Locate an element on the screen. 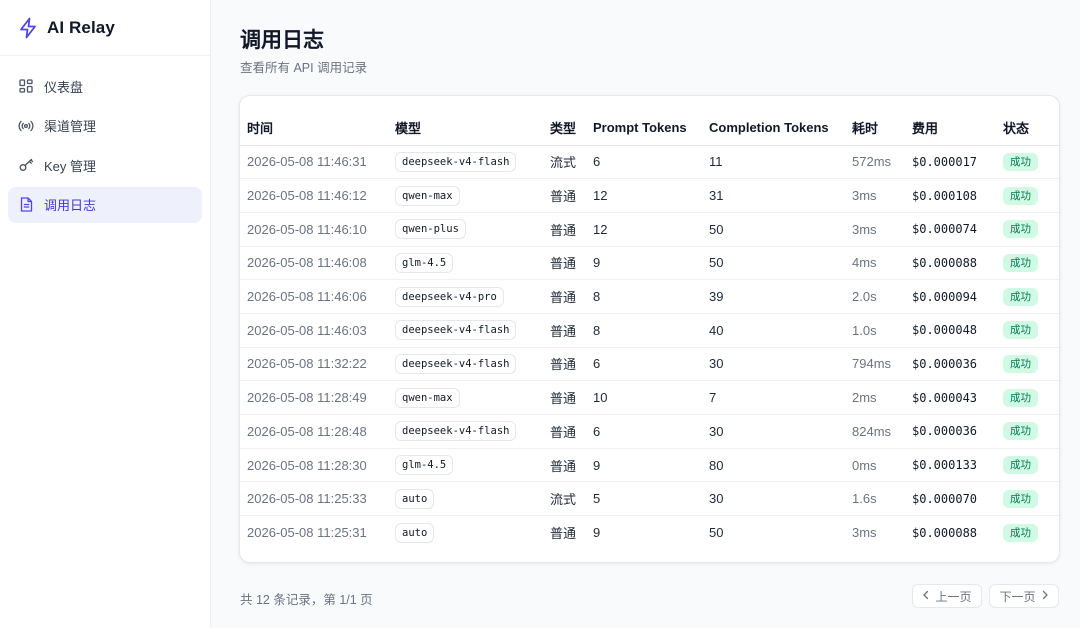  log-duration: 1.0s is located at coordinates (882, 330).